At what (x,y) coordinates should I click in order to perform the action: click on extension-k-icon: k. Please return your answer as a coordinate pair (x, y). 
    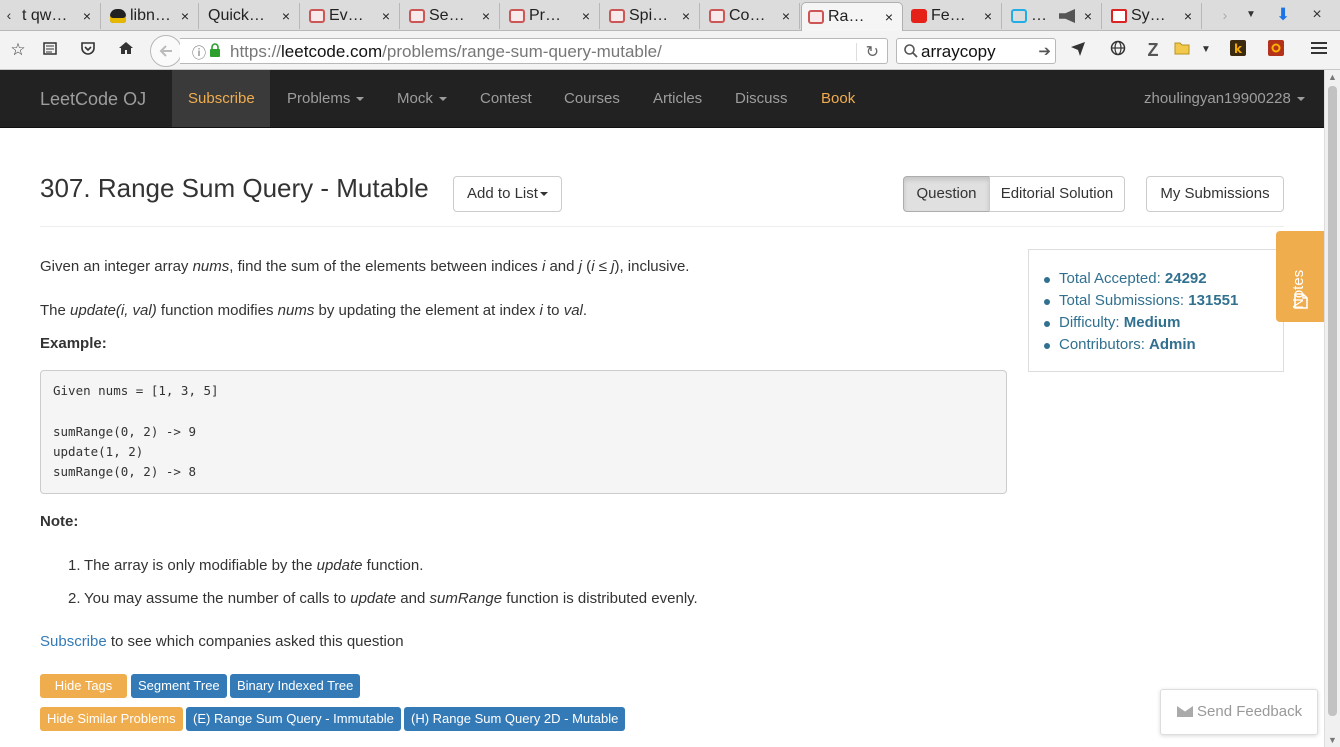
    Looking at the image, I should click on (1238, 50).